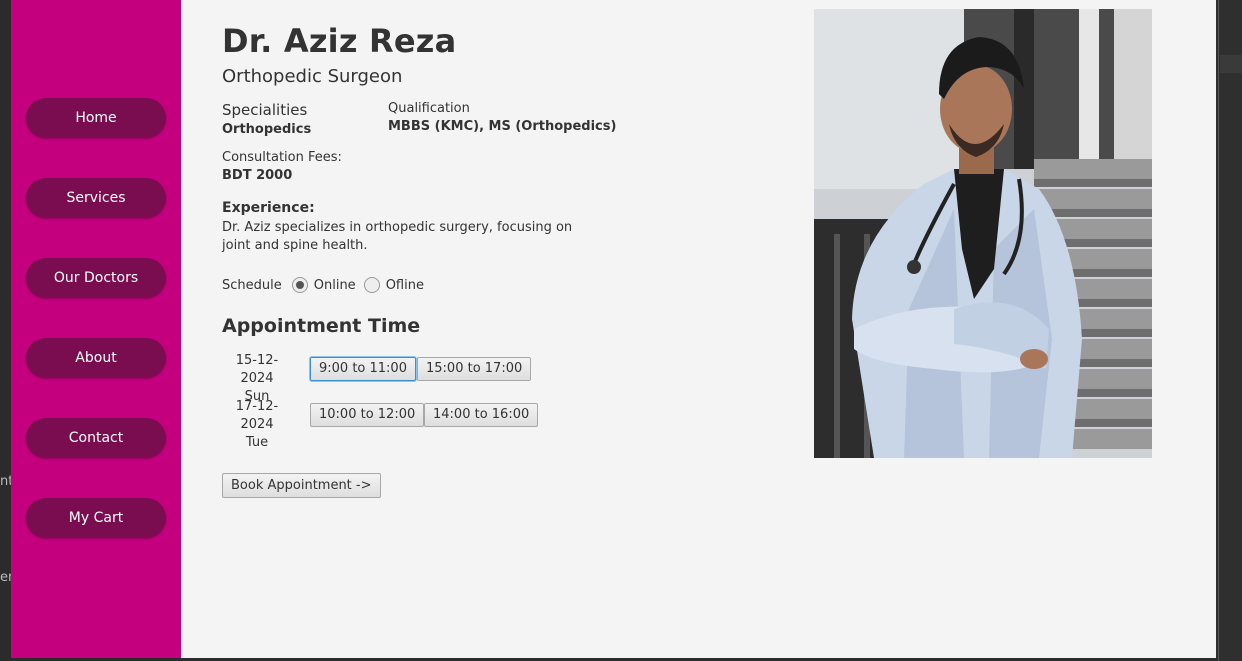 This screenshot has height=661, width=1242. Describe the element at coordinates (312, 76) in the screenshot. I see `doctor-title: Orthopedic Surgeon` at that location.